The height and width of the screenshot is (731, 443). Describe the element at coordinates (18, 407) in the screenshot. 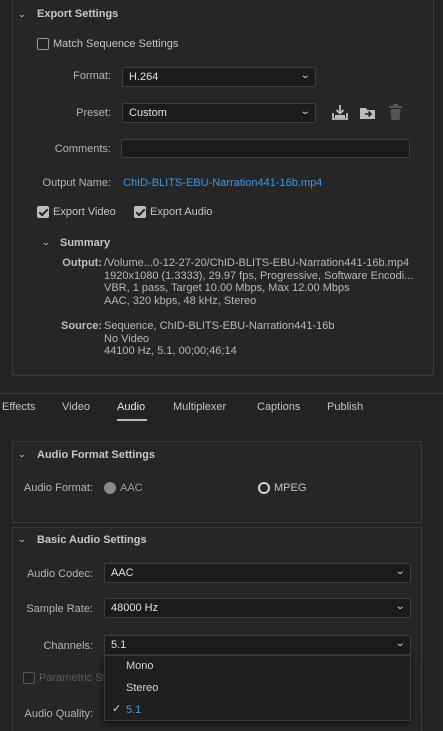

I see `tab-effects: Effects` at that location.